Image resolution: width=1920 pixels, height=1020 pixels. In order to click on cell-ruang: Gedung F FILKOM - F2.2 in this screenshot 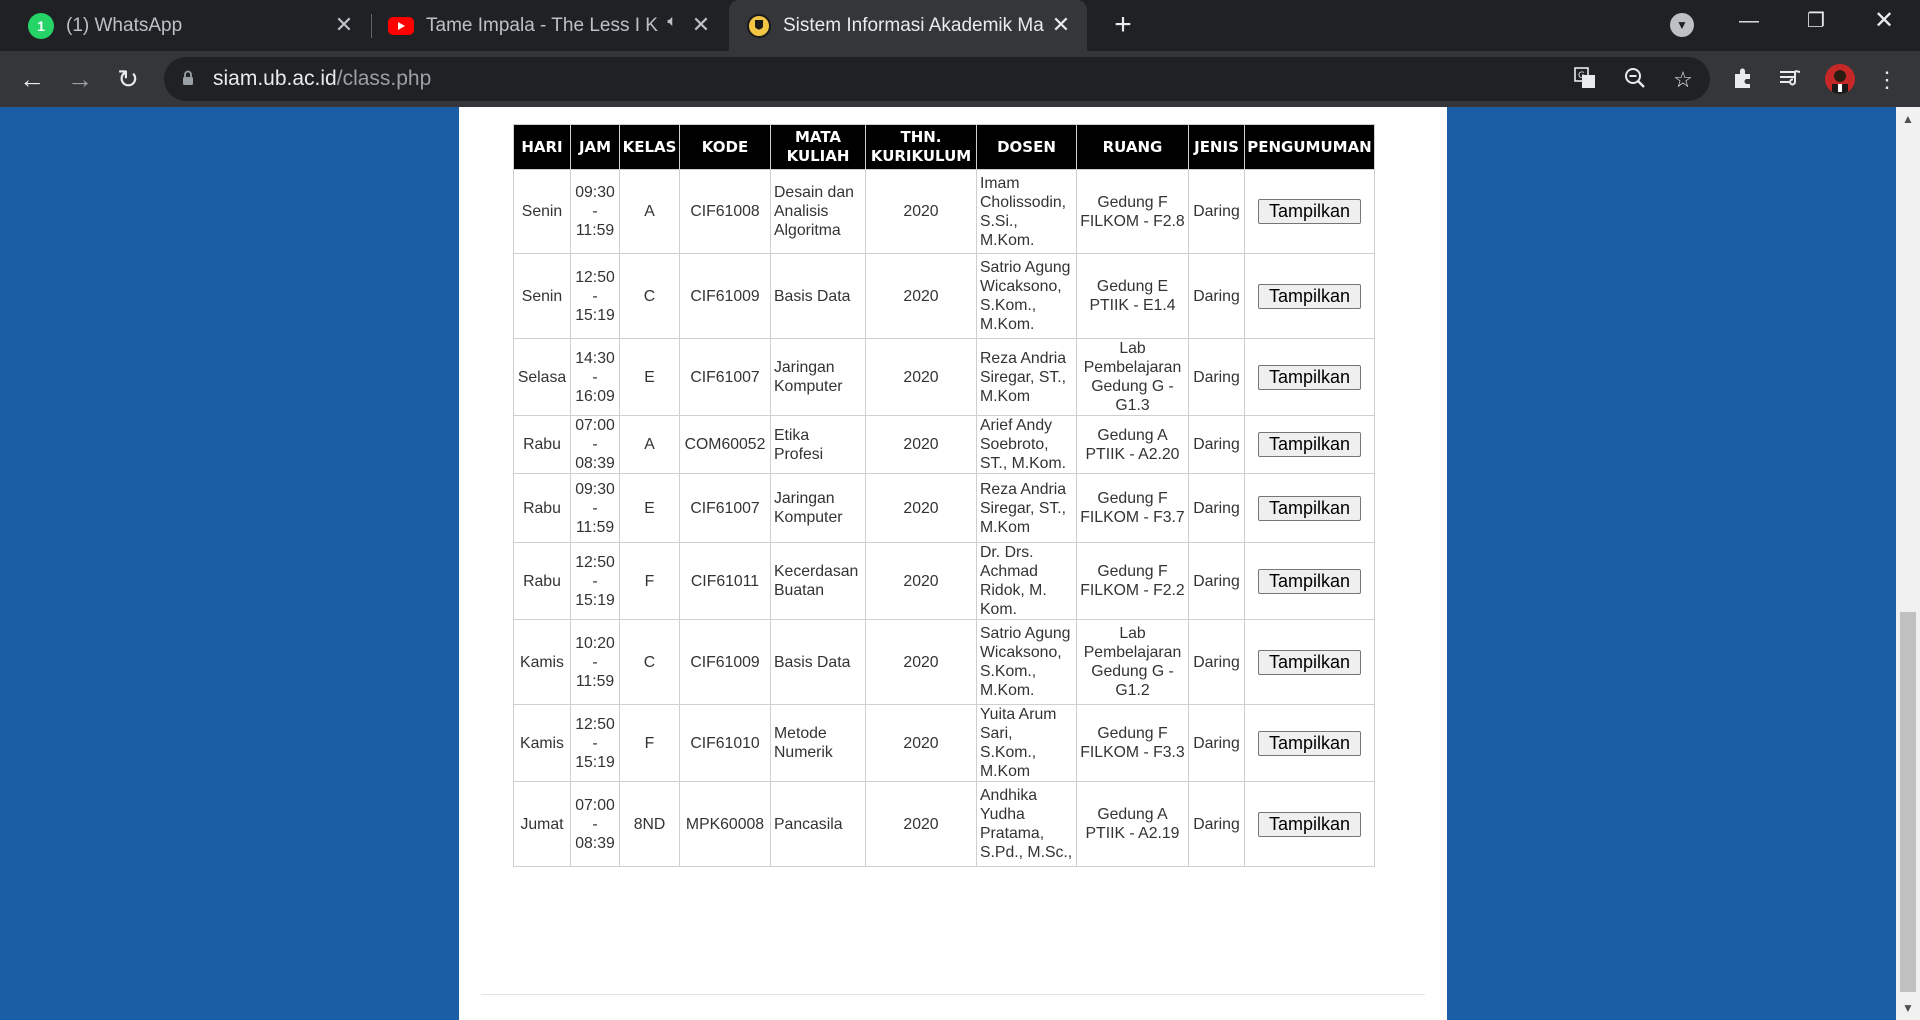, I will do `click(1132, 581)`.